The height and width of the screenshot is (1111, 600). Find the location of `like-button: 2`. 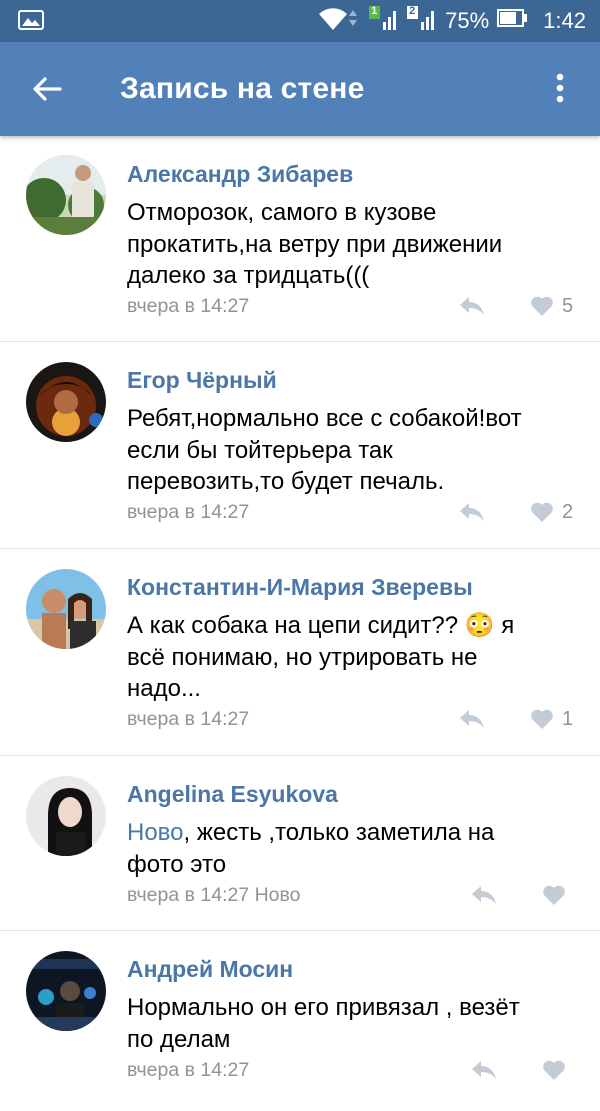

like-button: 2 is located at coordinates (551, 512).